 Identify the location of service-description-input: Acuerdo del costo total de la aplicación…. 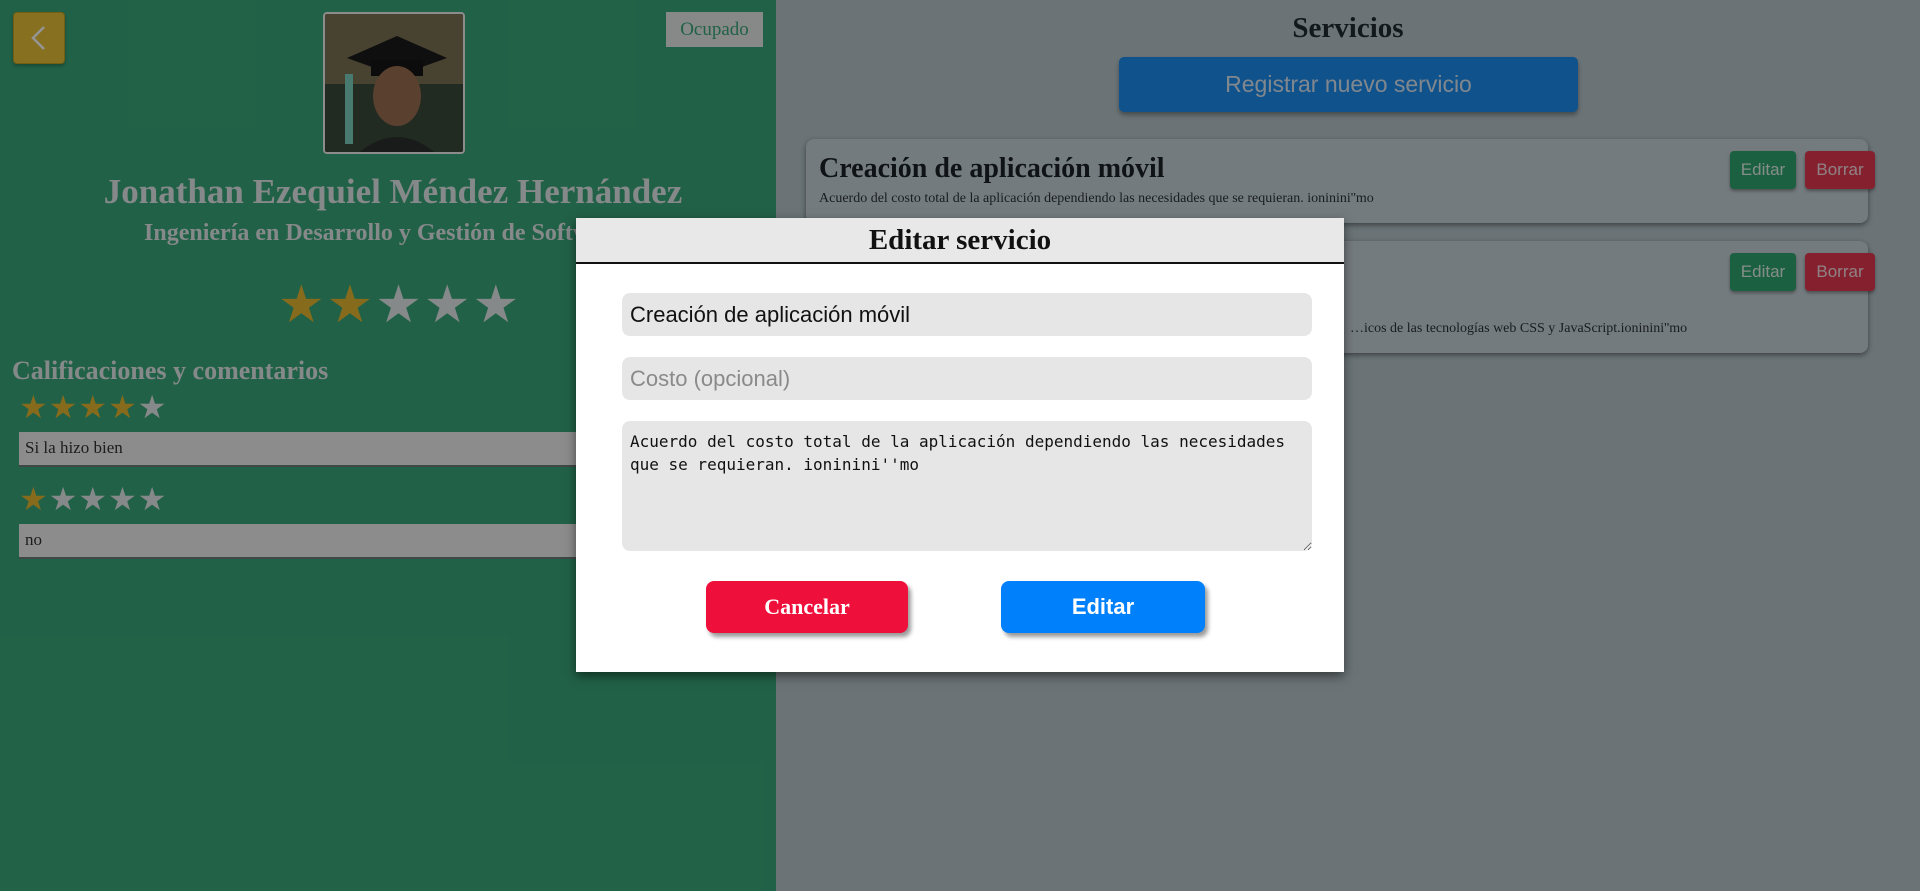
(967, 486).